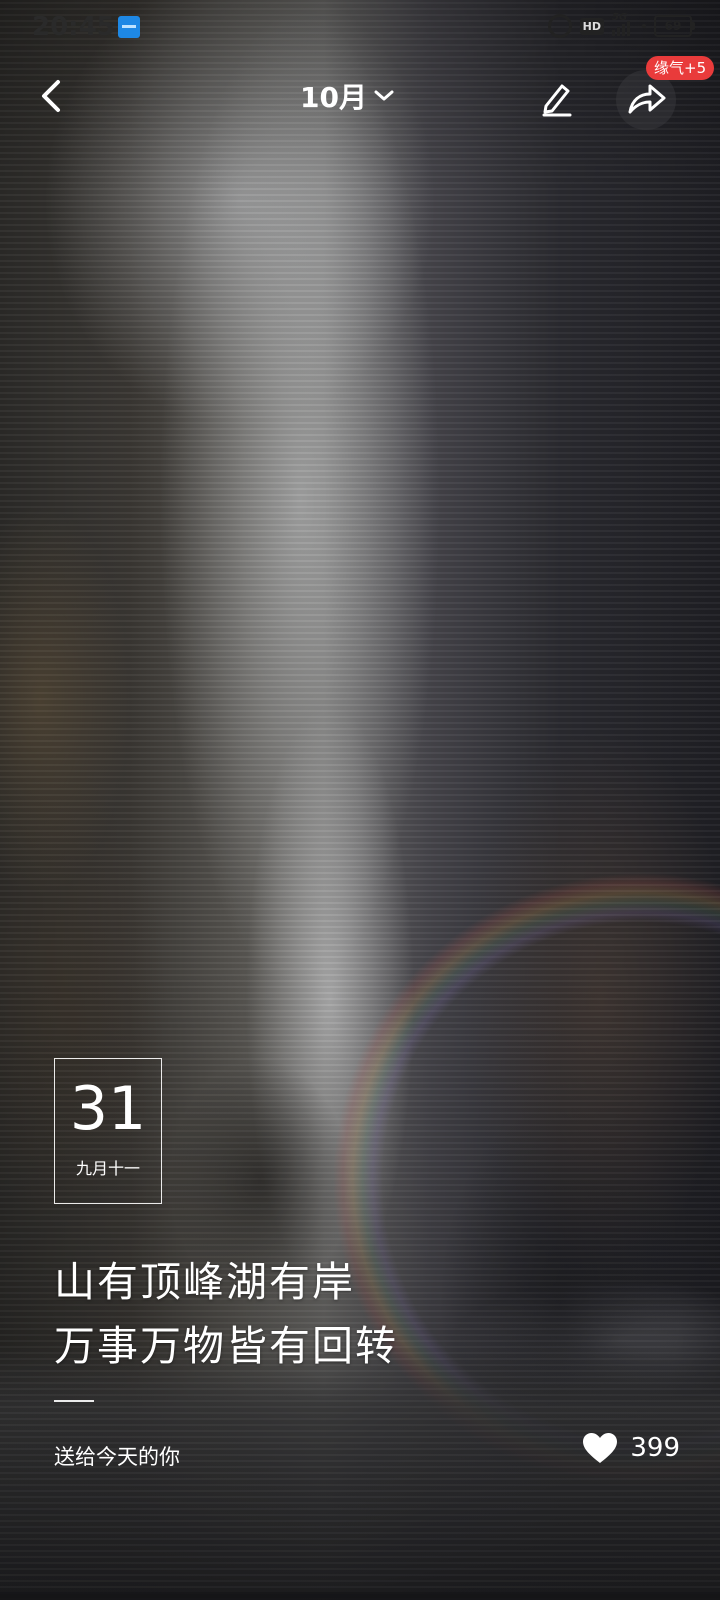 The height and width of the screenshot is (1600, 720). What do you see at coordinates (107, 1168) in the screenshot?
I see `lunar-date: 九月十一` at bounding box center [107, 1168].